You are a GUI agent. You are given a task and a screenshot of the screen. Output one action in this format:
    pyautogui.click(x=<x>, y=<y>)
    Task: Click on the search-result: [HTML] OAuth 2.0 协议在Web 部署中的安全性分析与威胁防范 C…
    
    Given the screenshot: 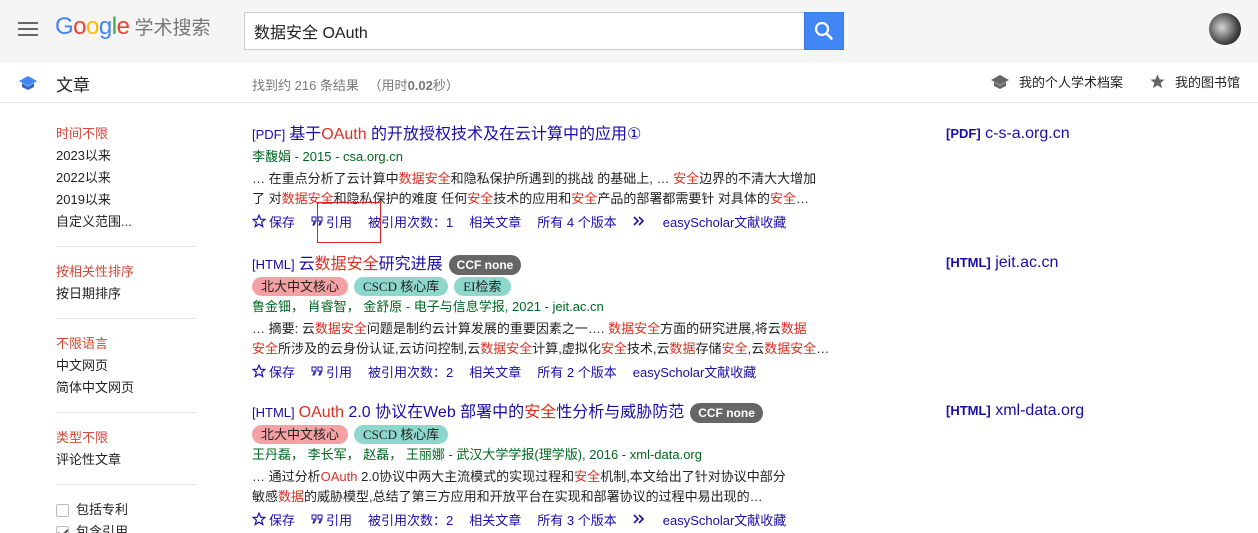 What is the action you would take?
    pyautogui.click(x=582, y=465)
    